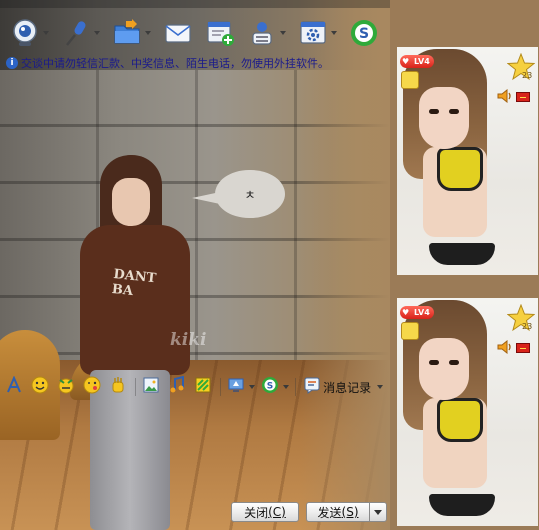 Image resolution: width=539 pixels, height=530 pixels. I want to click on create-group-button, so click(220, 33).